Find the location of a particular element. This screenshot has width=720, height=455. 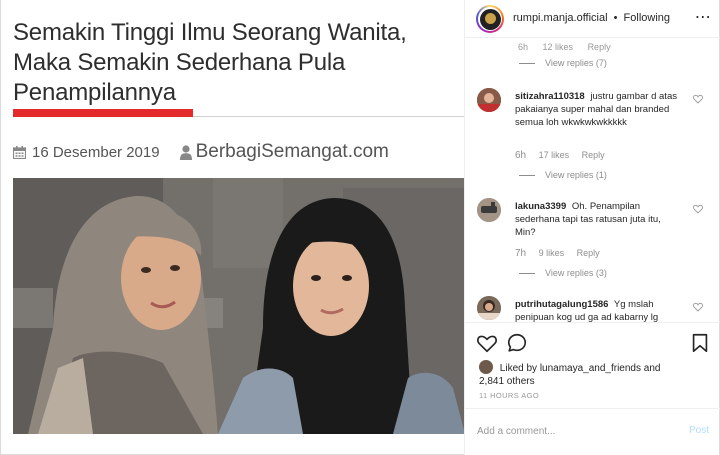

comment-bubble-icon is located at coordinates (517, 343).